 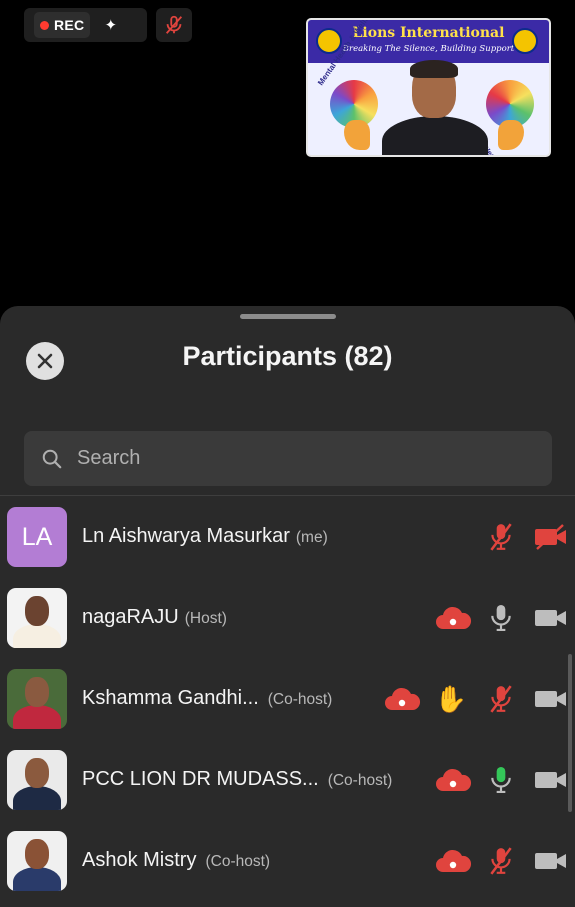 I want to click on search-bar, so click(x=288, y=458).